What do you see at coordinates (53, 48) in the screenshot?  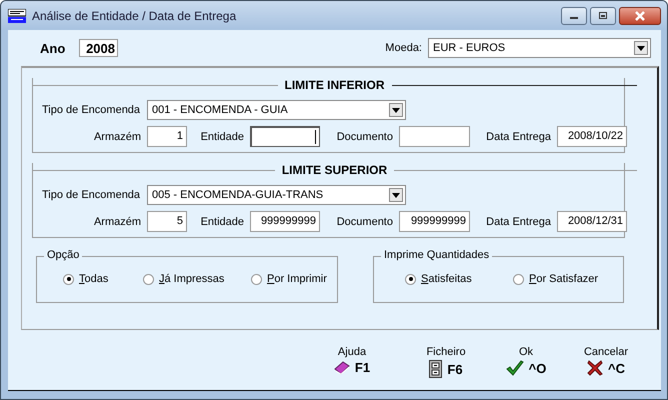 I see `year-label: Ano` at bounding box center [53, 48].